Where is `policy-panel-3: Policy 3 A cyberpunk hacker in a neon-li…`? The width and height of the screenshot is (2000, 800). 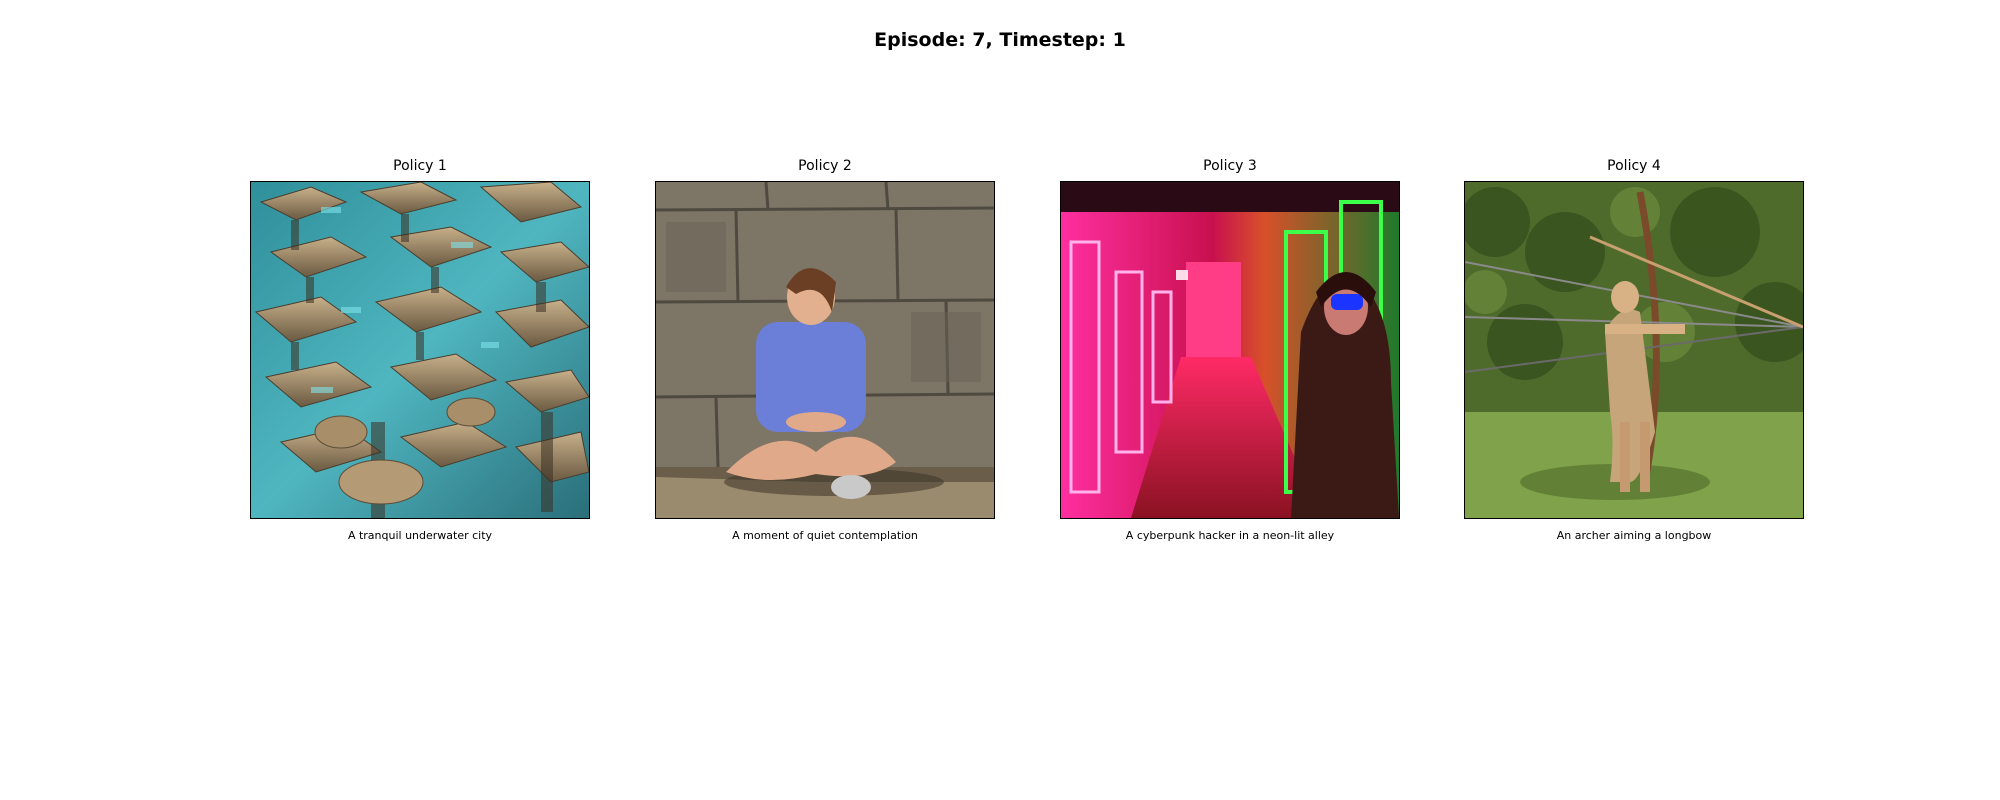 policy-panel-3: Policy 3 A cyberpunk hacker in a neon-li… is located at coordinates (1230, 350).